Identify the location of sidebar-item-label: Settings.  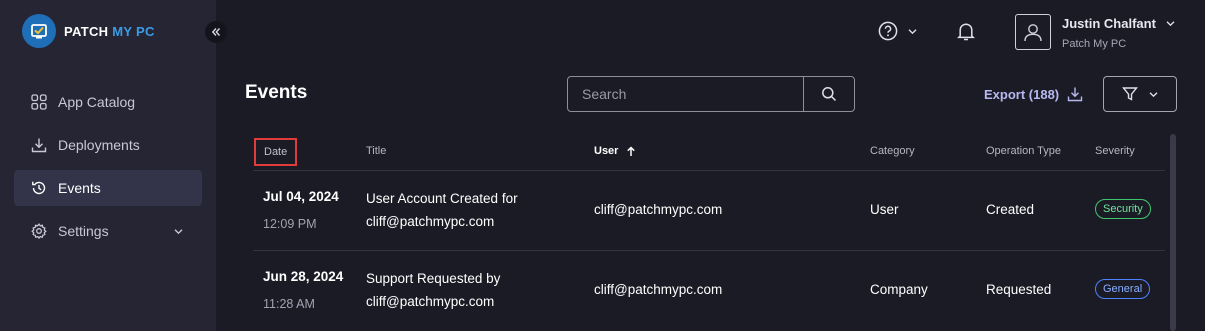
(83, 231).